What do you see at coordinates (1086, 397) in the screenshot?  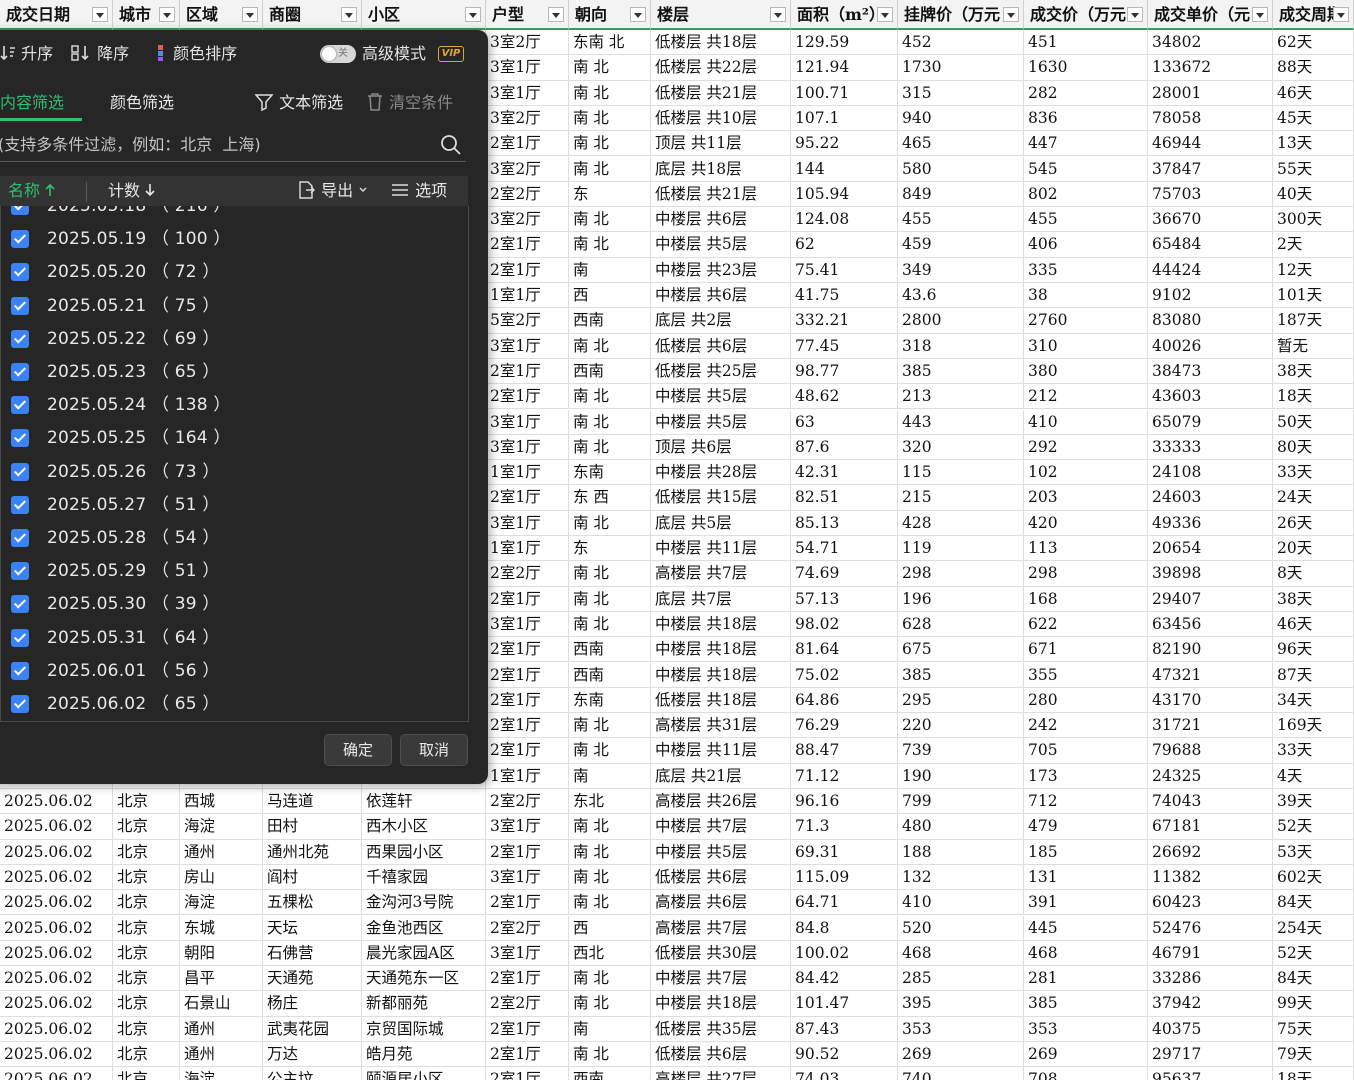 I see `cell-deal-price: 212` at bounding box center [1086, 397].